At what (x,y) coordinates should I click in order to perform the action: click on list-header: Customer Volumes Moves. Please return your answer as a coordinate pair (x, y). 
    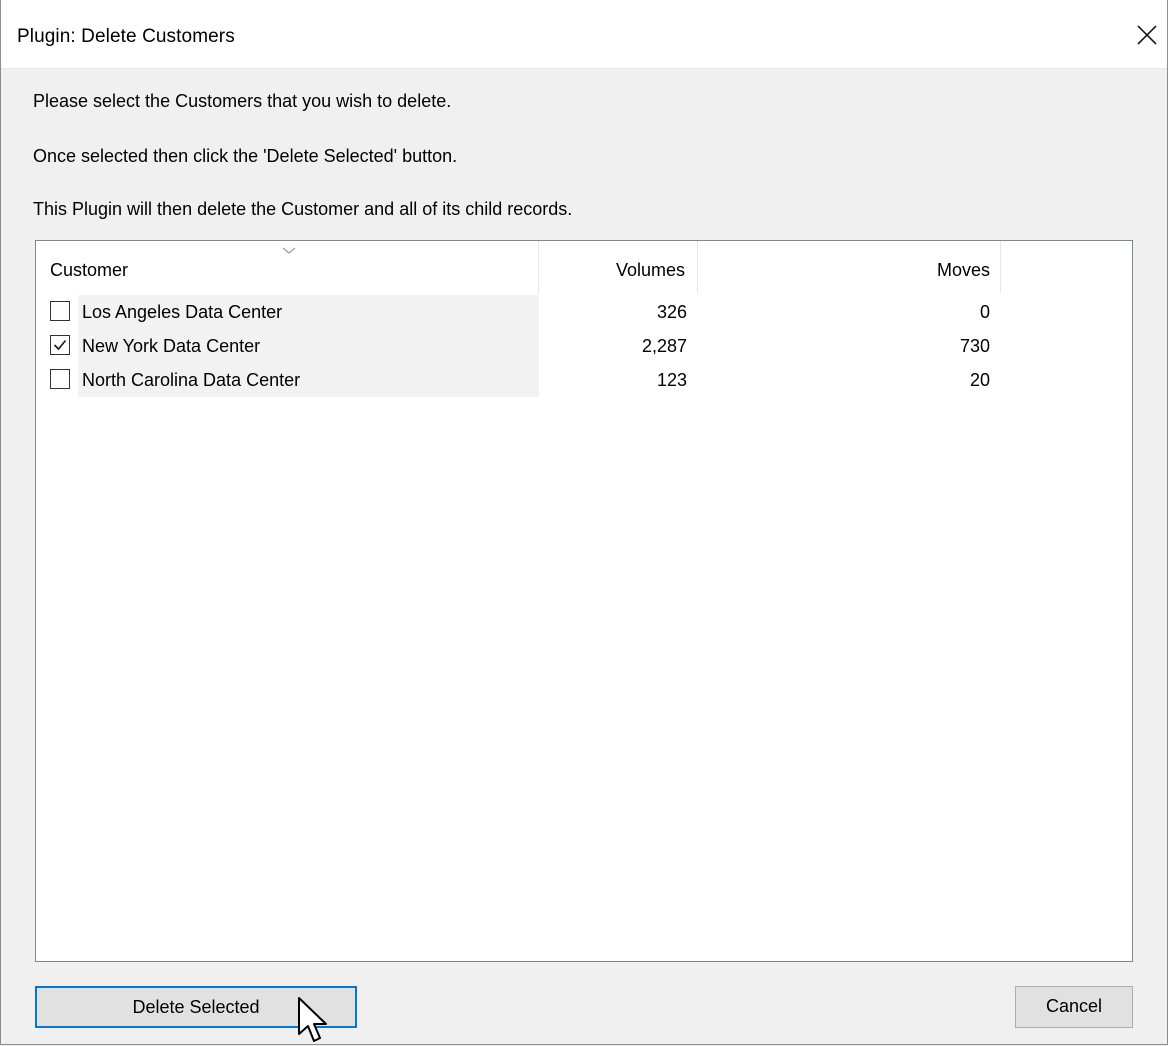
    Looking at the image, I should click on (584, 267).